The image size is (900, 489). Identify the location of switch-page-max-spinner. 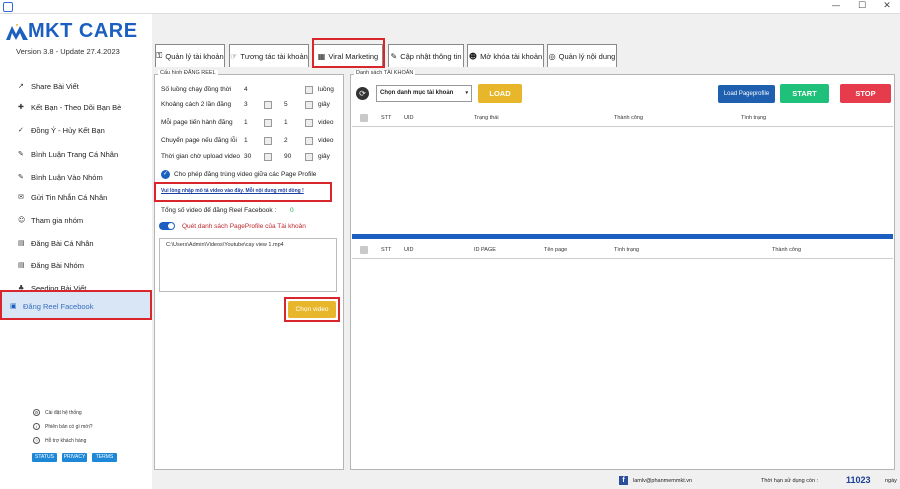
(309, 141).